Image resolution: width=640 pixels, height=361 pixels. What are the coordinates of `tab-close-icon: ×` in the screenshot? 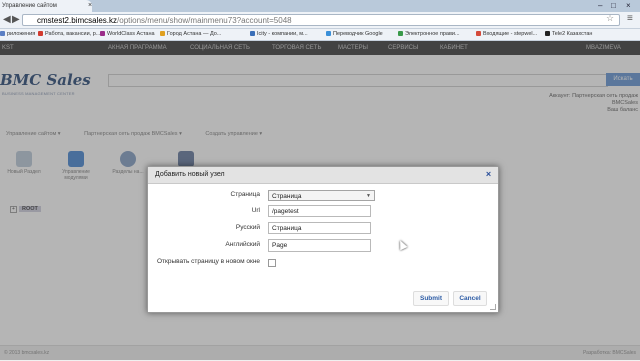 It's located at (90, 6).